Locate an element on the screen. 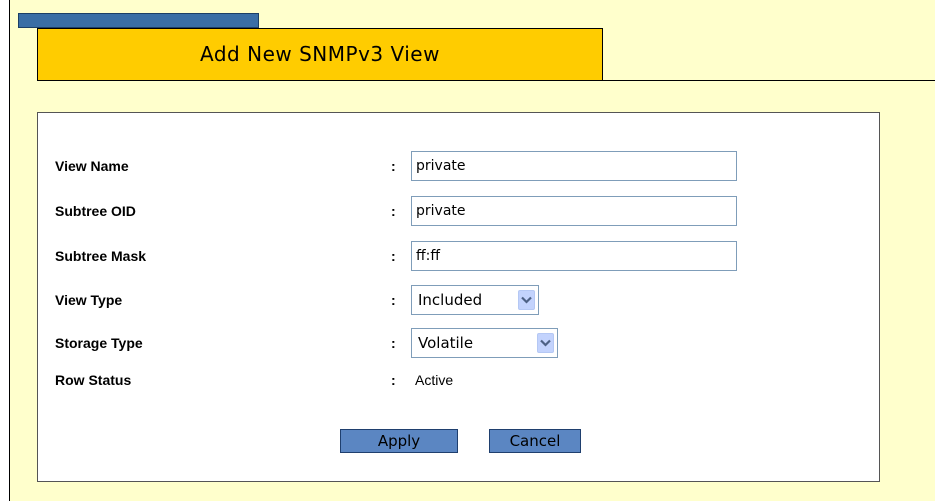  header-tab-bar is located at coordinates (138, 20).